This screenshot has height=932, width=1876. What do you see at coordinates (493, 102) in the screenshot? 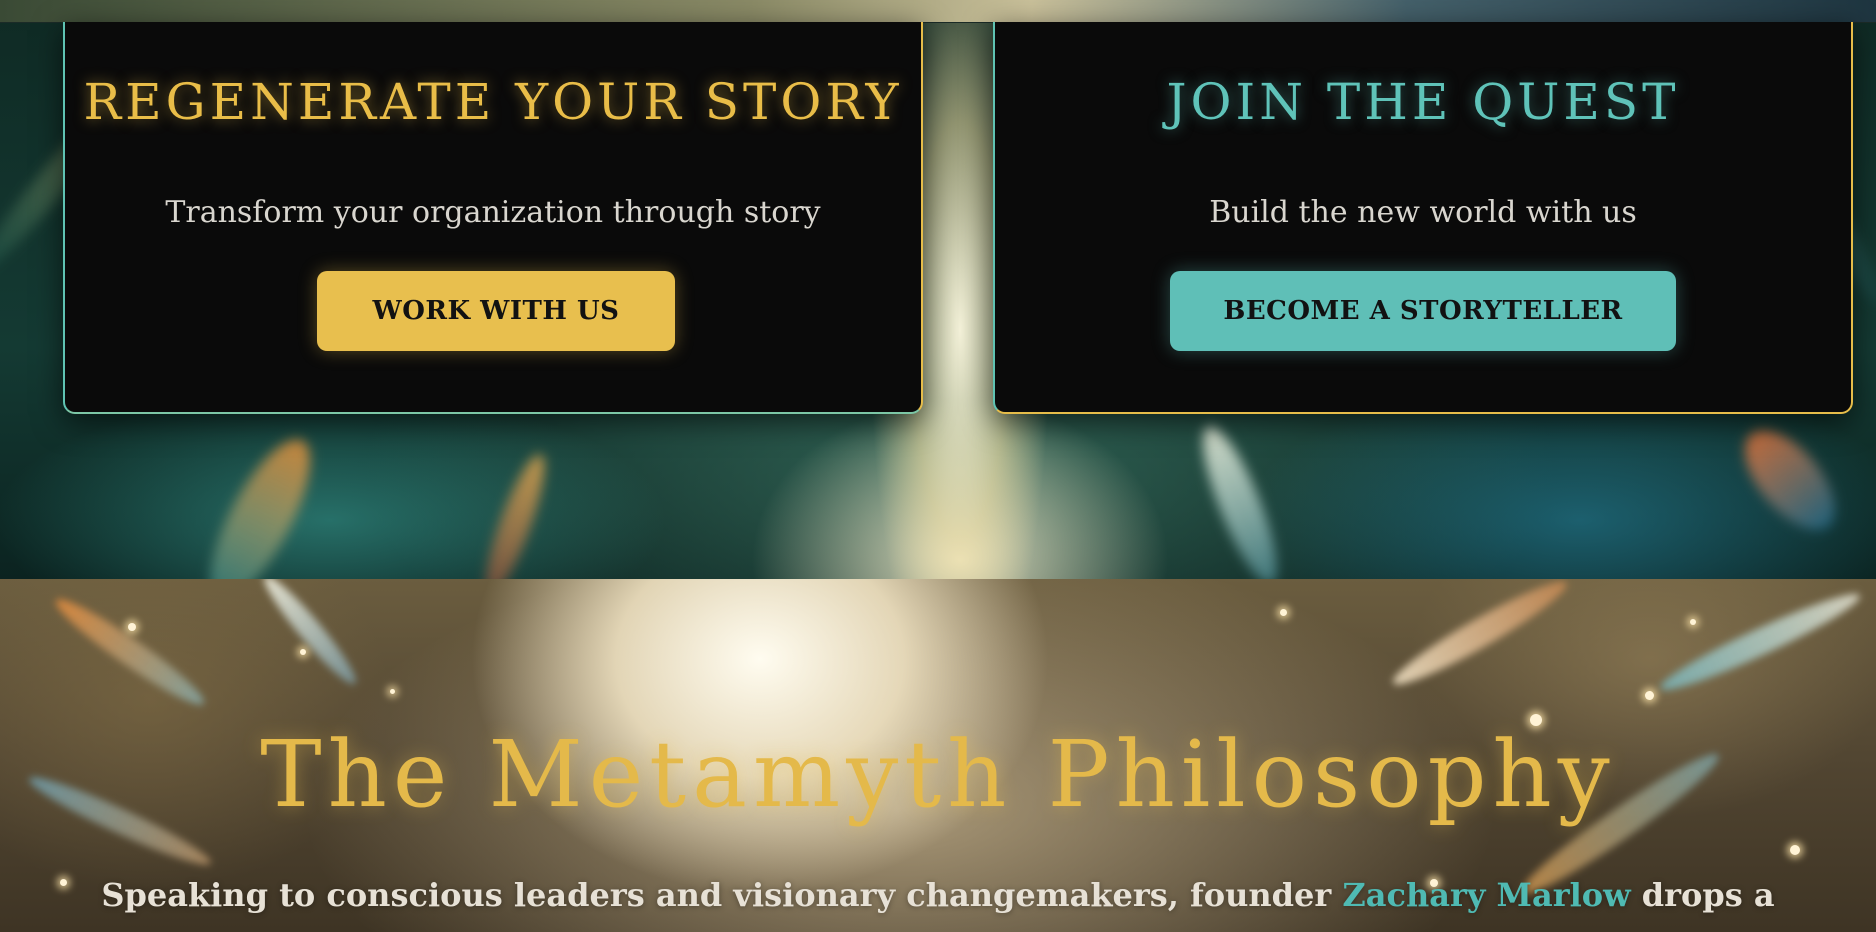
I see `card-title: Regenerate Your Story` at bounding box center [493, 102].